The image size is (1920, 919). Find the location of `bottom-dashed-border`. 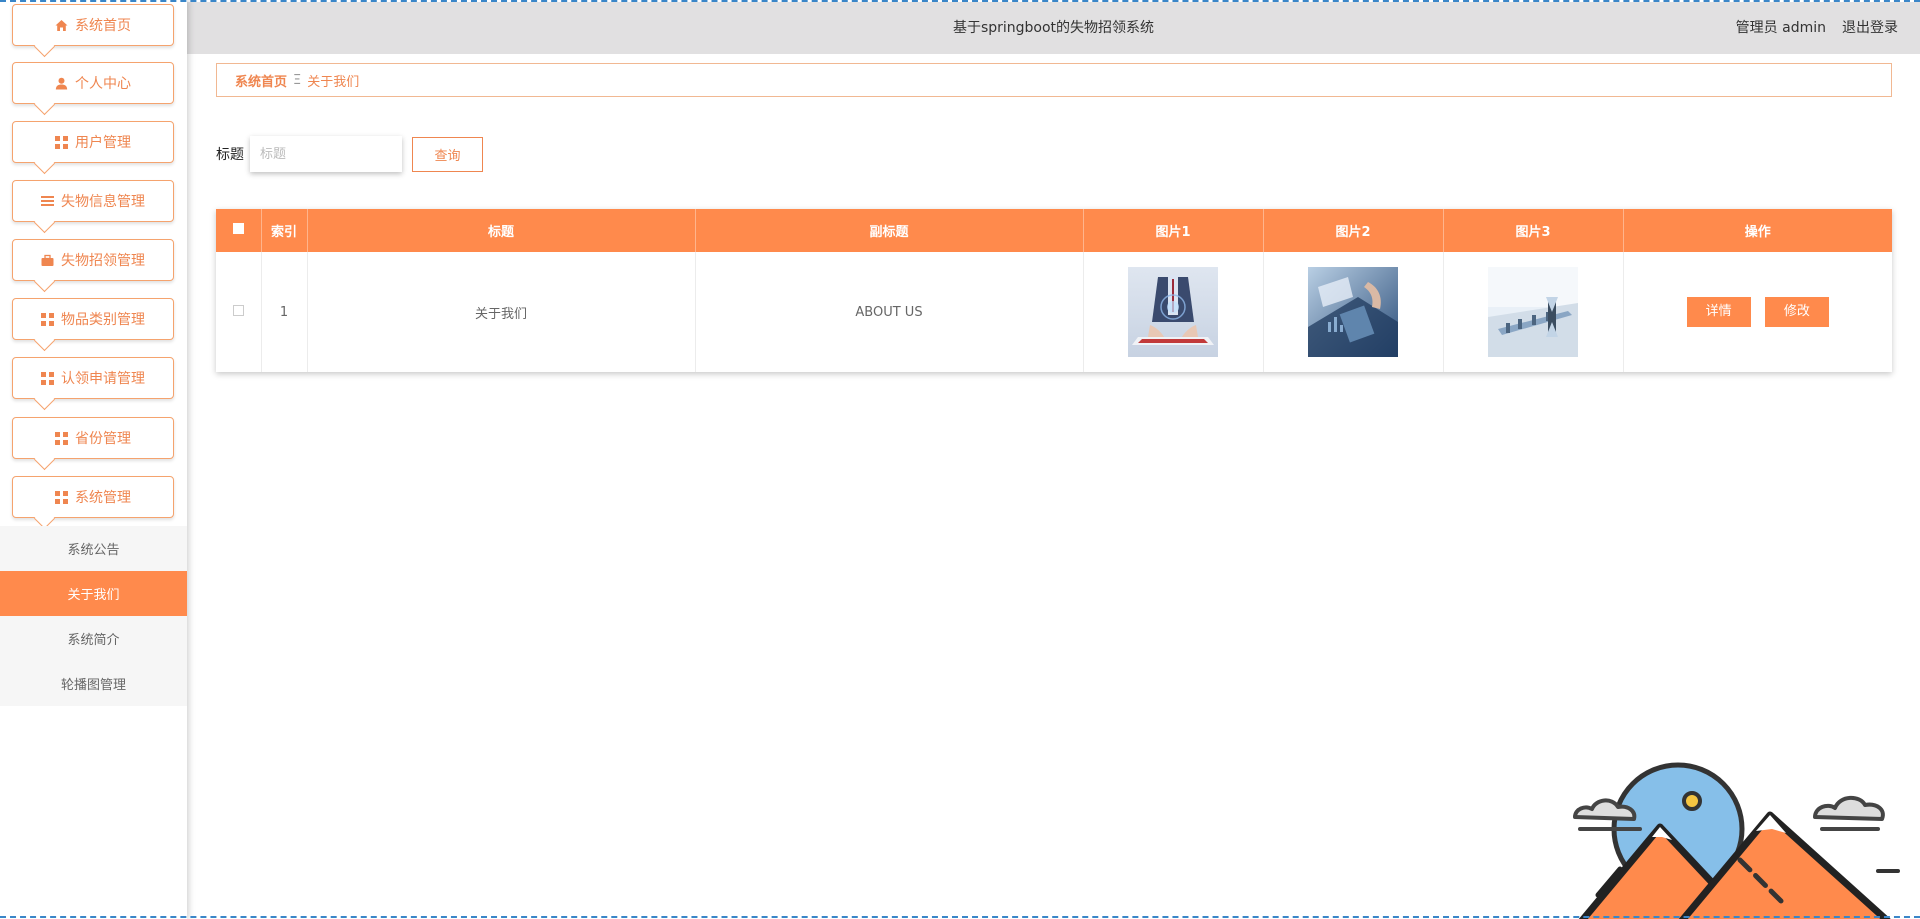

bottom-dashed-border is located at coordinates (960, 917).